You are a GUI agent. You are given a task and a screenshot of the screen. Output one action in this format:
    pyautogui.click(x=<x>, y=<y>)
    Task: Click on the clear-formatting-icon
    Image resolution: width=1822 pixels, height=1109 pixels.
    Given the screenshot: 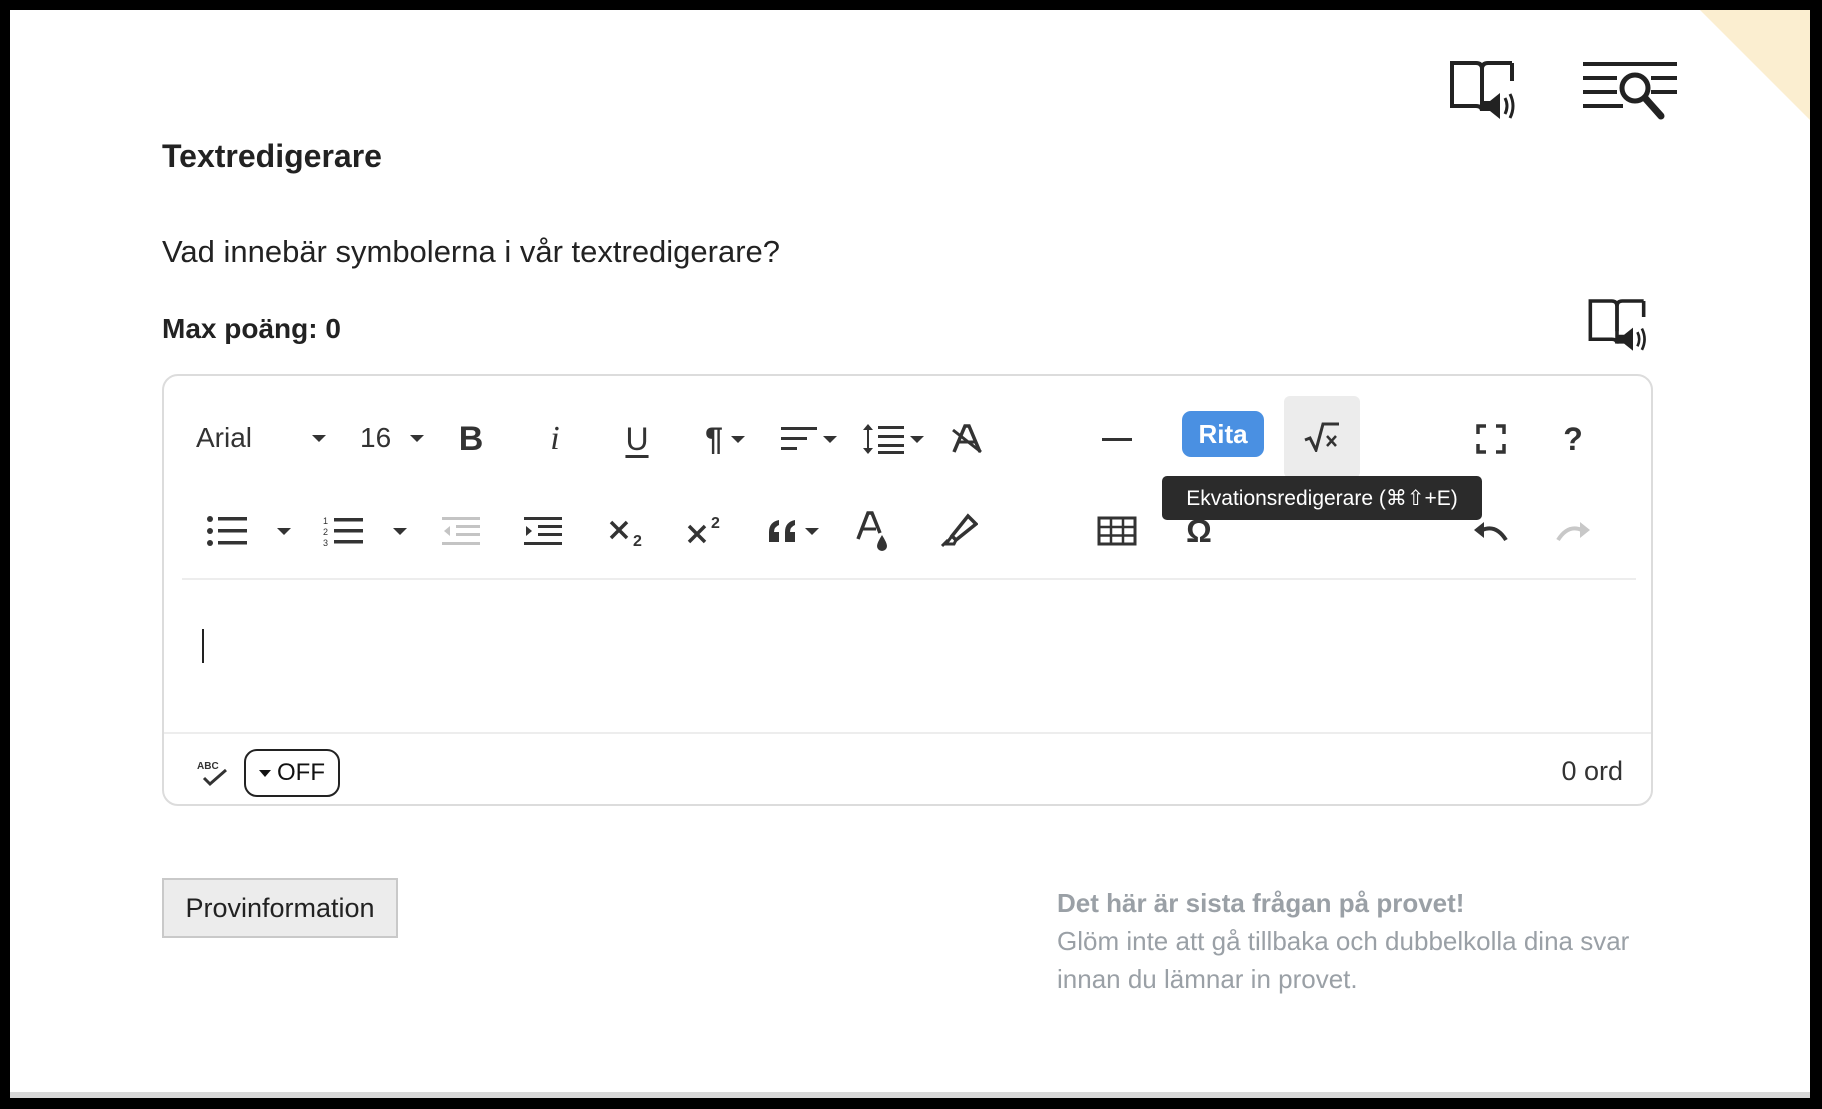 What is the action you would take?
    pyautogui.click(x=967, y=439)
    